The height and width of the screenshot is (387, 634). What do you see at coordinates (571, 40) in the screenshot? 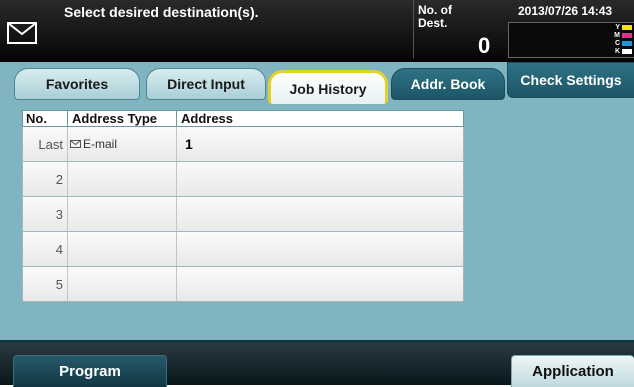
I see `toner-level-indicator: Y M C K` at bounding box center [571, 40].